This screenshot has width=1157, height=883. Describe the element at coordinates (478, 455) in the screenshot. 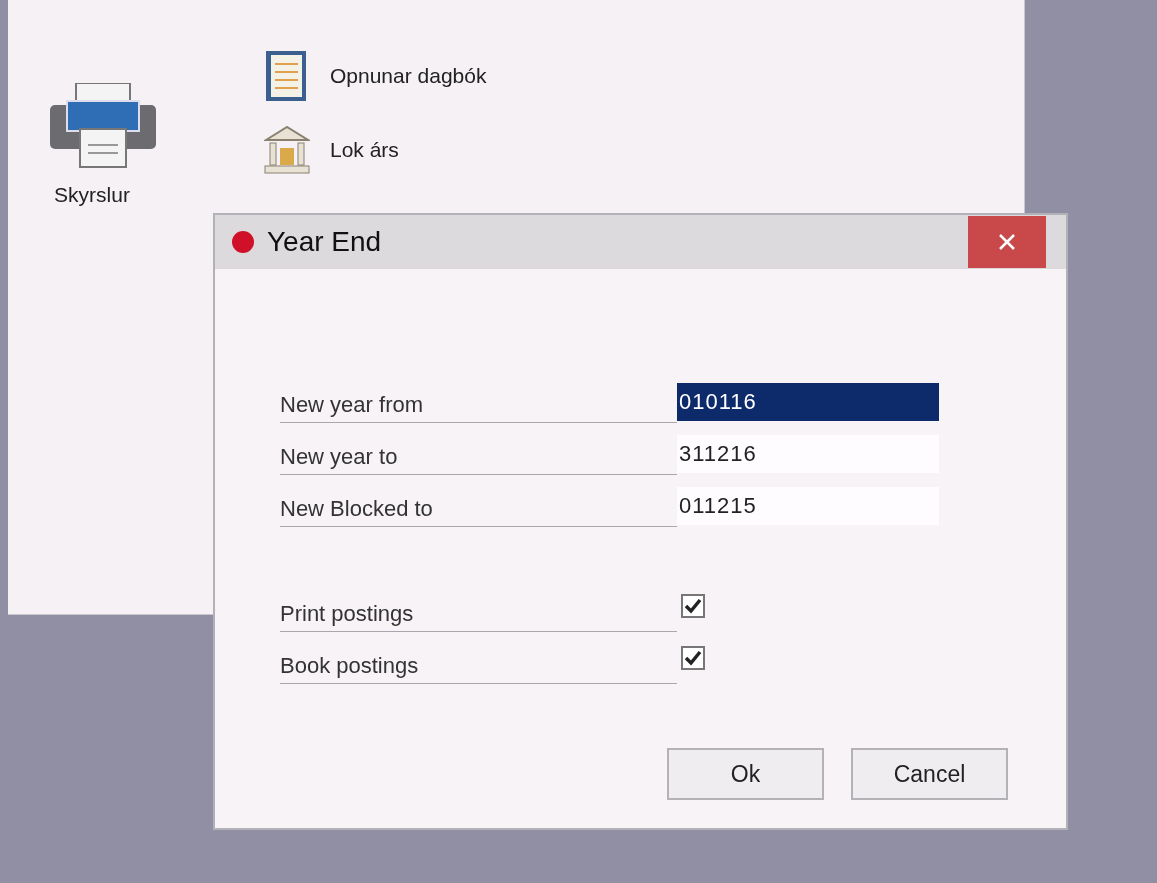

I see `field-label: New year to` at that location.